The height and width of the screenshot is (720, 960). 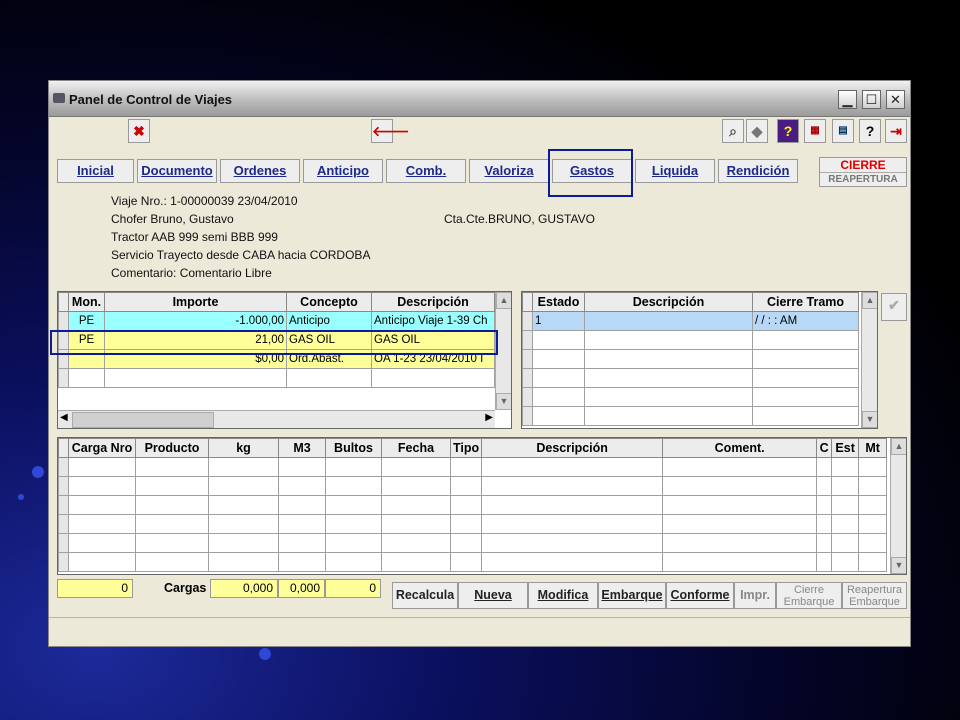 What do you see at coordinates (894, 307) in the screenshot?
I see `check-icon: ✔` at bounding box center [894, 307].